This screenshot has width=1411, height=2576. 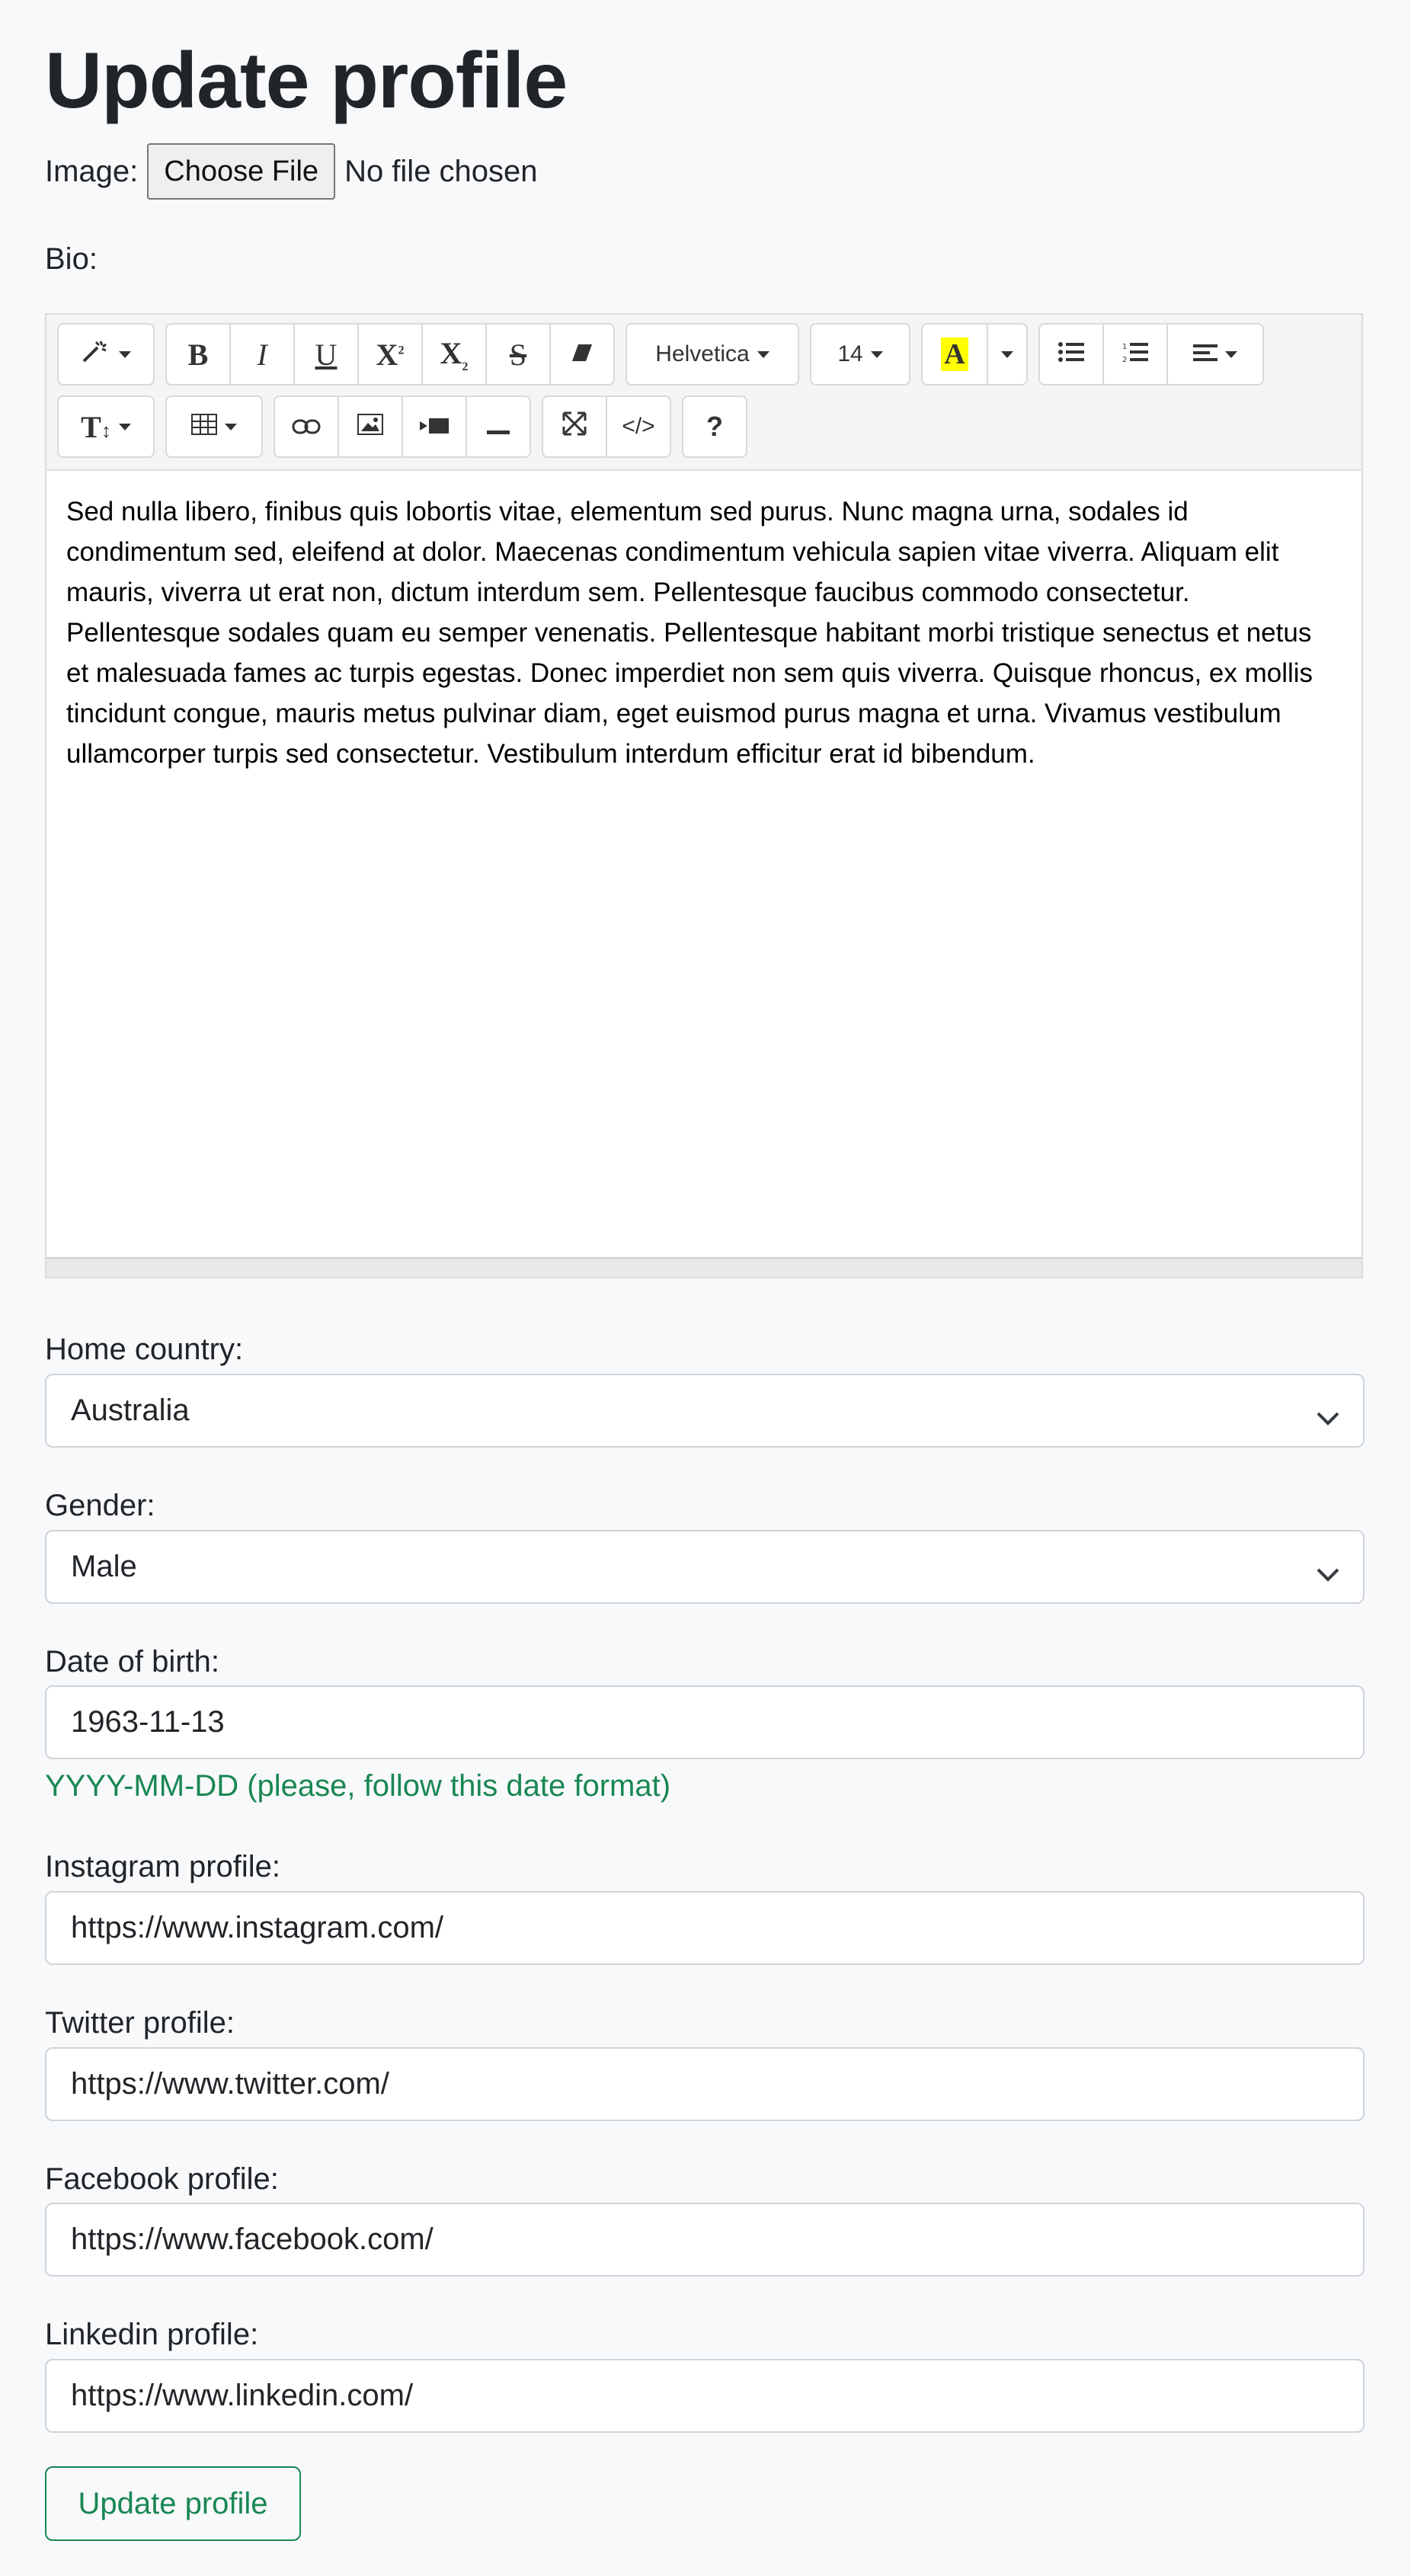 What do you see at coordinates (441, 171) in the screenshot?
I see `file-status-text: No file chosen` at bounding box center [441, 171].